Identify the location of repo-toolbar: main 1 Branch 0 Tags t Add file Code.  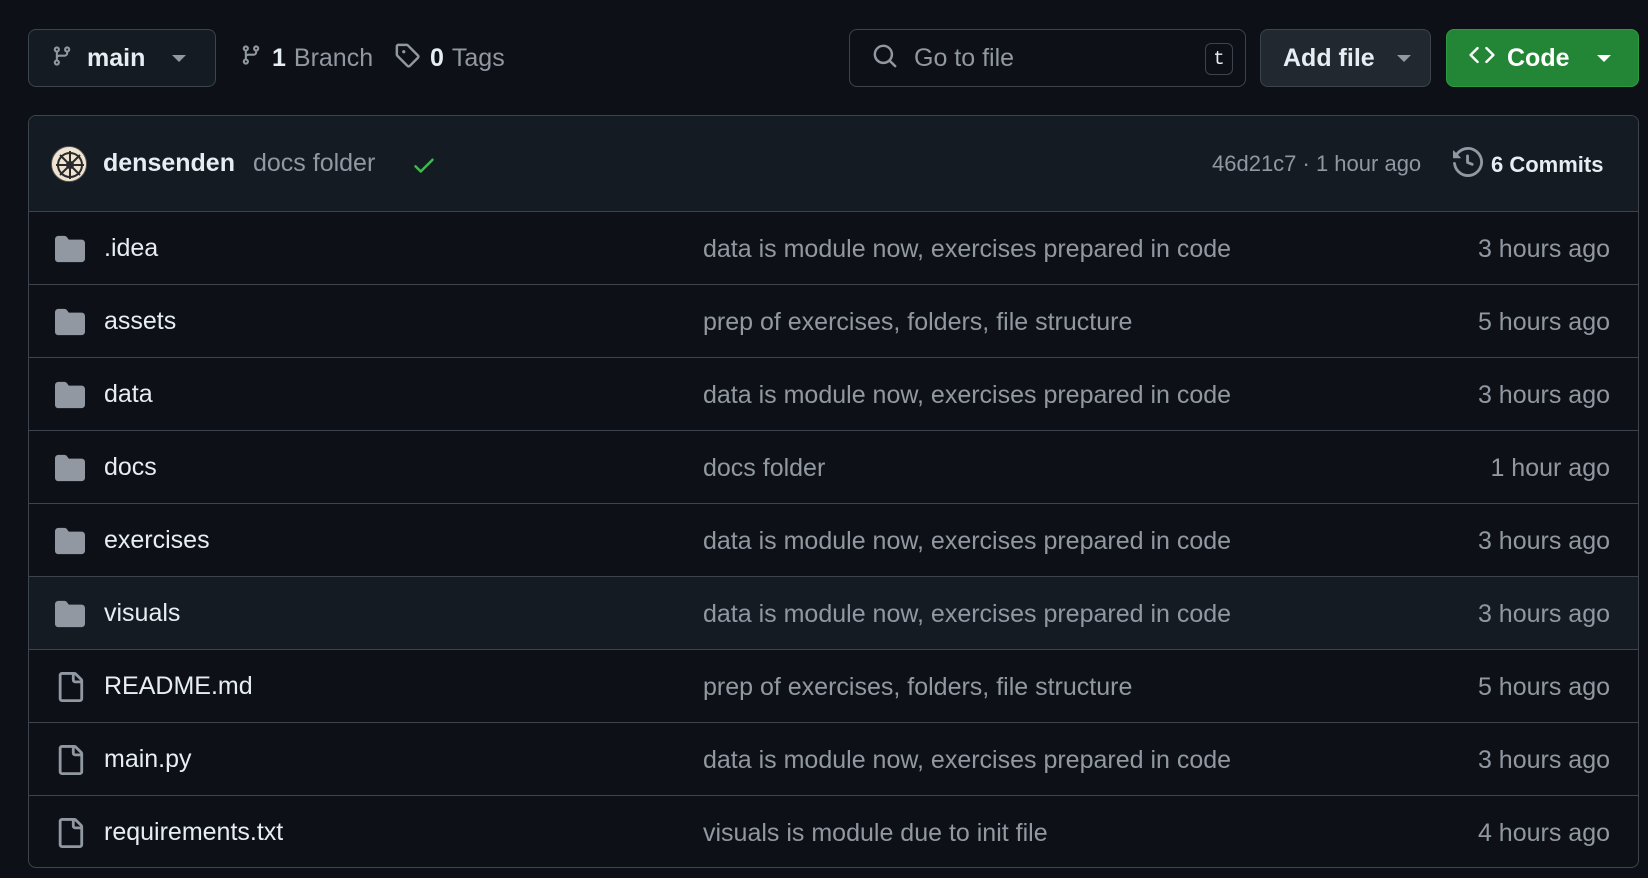
(833, 58).